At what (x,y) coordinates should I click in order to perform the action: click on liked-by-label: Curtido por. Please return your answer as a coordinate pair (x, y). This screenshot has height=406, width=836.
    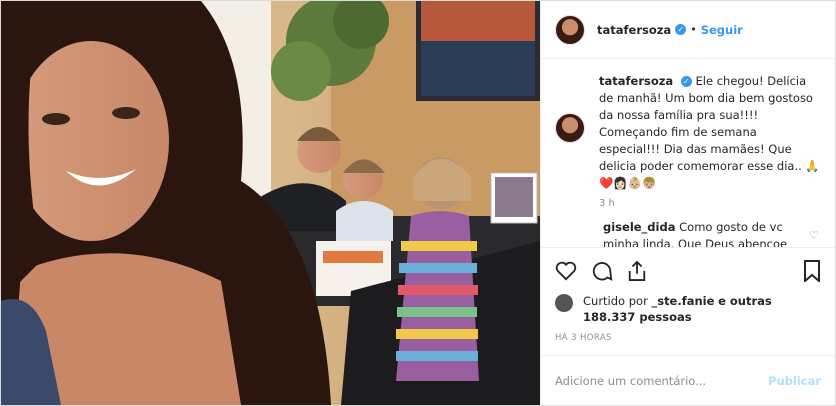
    Looking at the image, I should click on (615, 301).